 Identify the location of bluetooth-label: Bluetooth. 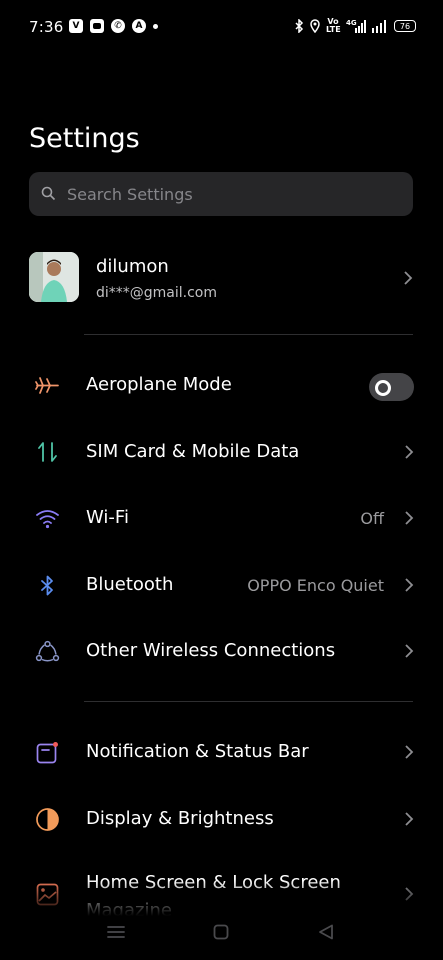
(130, 584).